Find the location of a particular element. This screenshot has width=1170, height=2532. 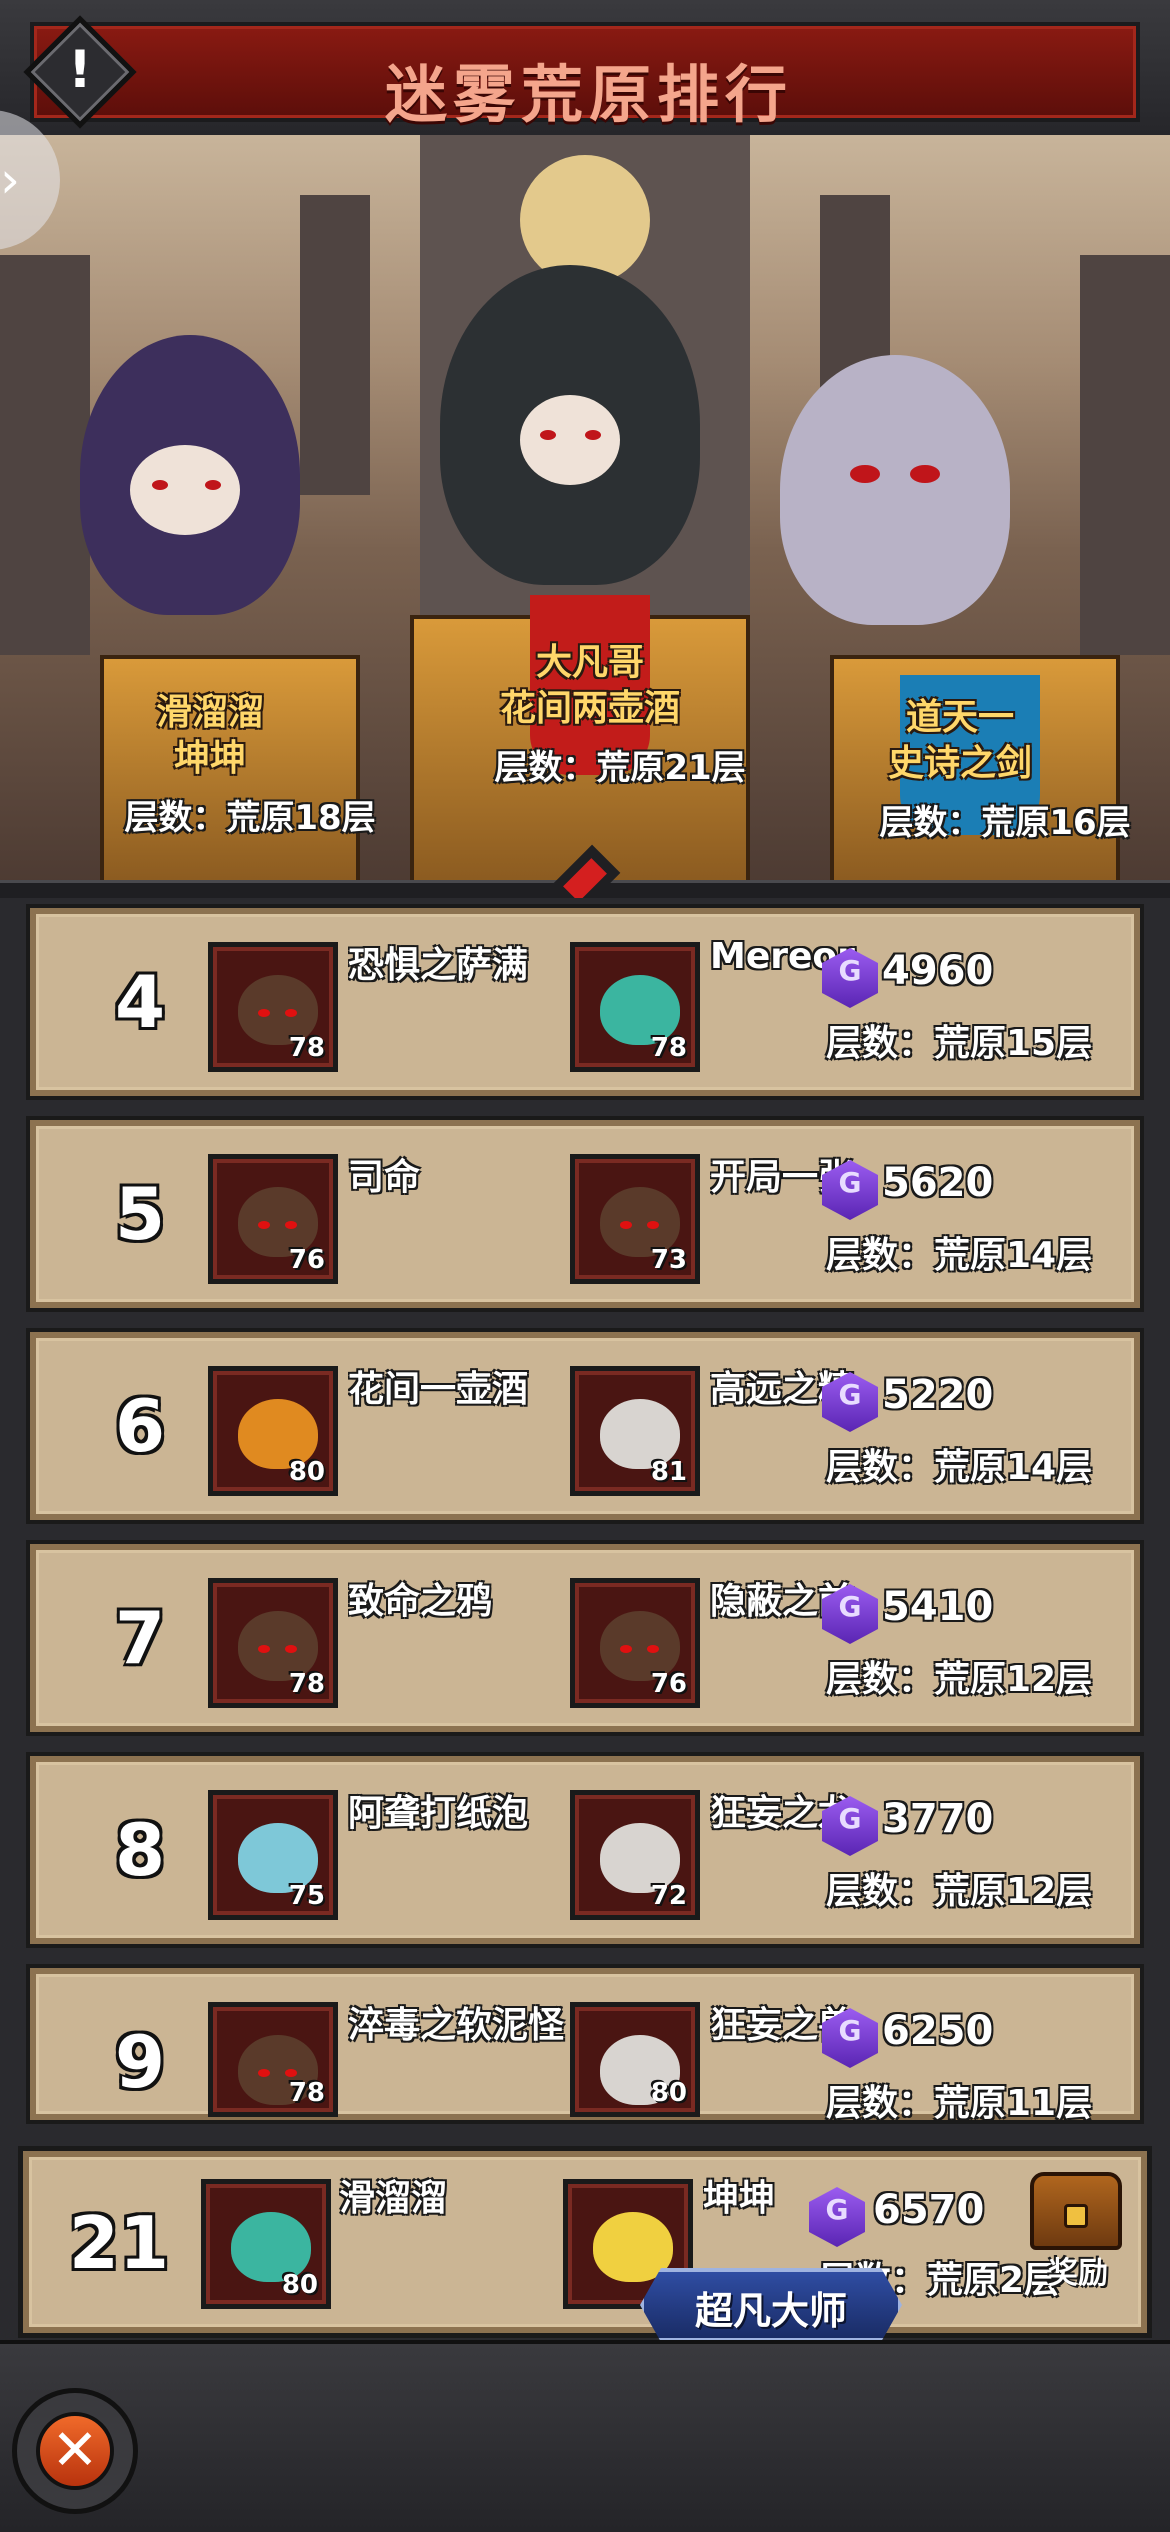

avatar-level: 72 is located at coordinates (668, 1896).